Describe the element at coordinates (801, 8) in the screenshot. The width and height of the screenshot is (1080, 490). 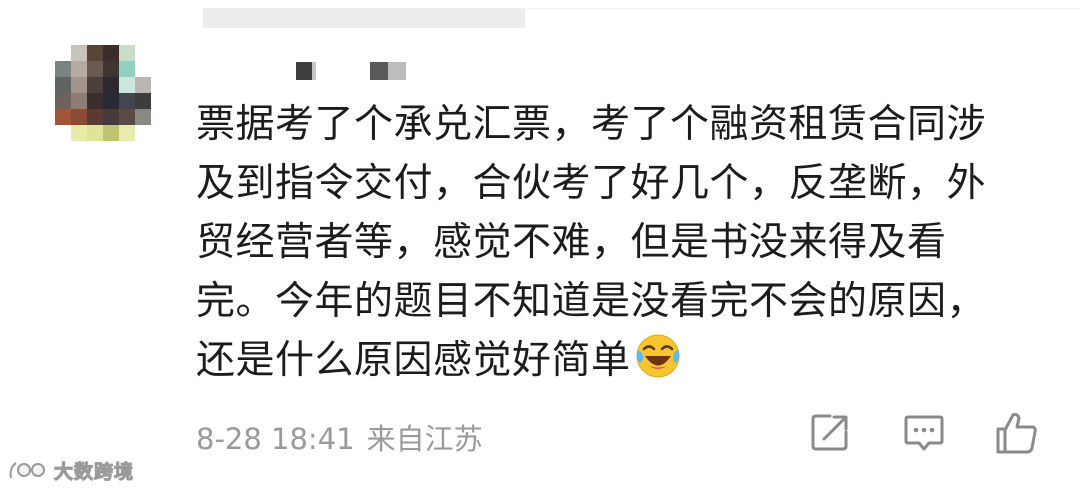
I see `divider` at that location.